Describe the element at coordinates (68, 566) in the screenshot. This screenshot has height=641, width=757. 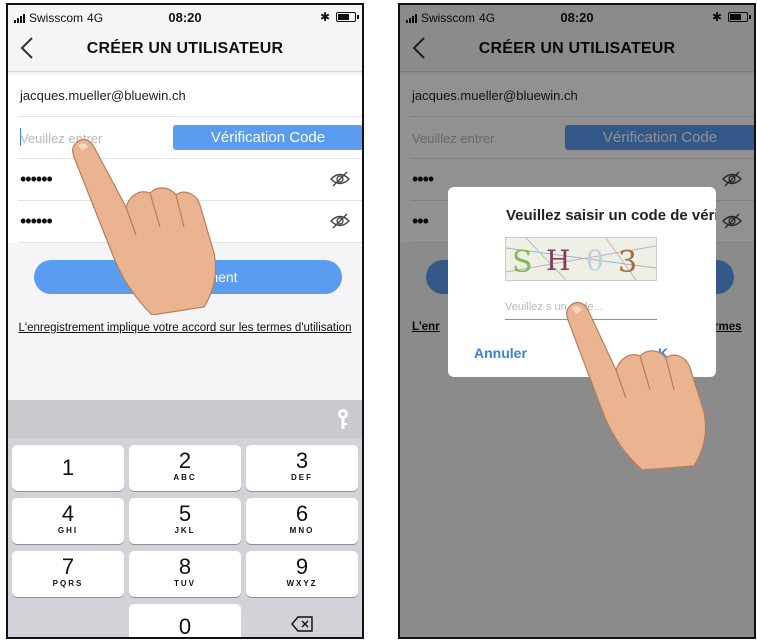
I see `key-digit: 7` at that location.